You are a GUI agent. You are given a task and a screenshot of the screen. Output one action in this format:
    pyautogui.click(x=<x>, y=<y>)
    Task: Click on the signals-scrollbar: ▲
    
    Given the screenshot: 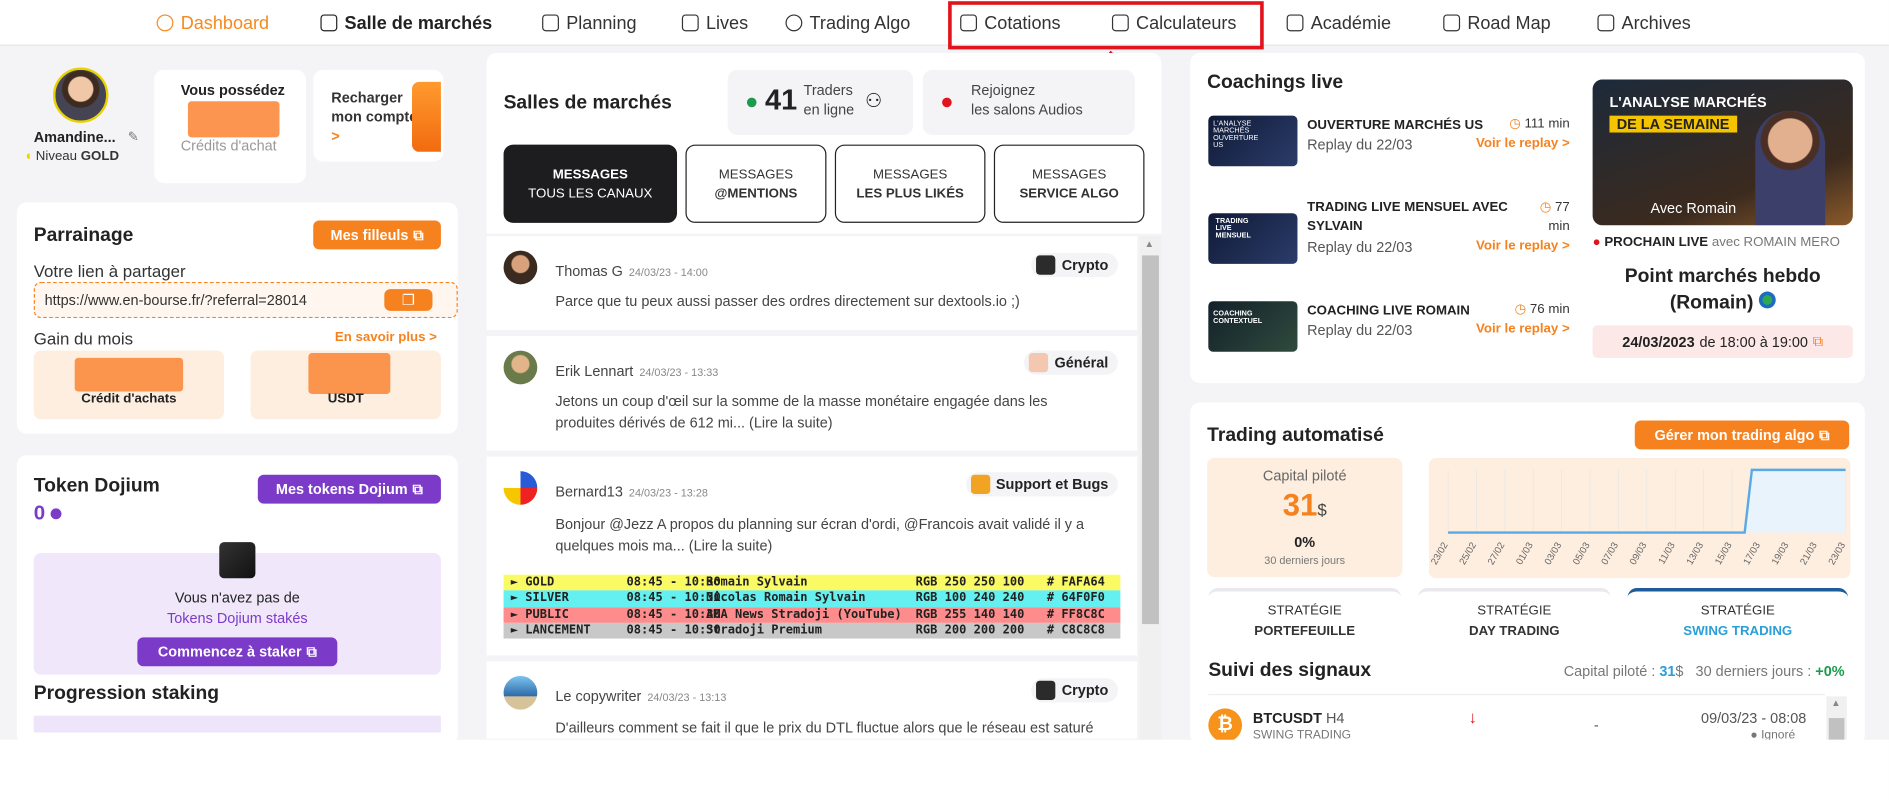 What is the action you would take?
    pyautogui.click(x=1836, y=718)
    